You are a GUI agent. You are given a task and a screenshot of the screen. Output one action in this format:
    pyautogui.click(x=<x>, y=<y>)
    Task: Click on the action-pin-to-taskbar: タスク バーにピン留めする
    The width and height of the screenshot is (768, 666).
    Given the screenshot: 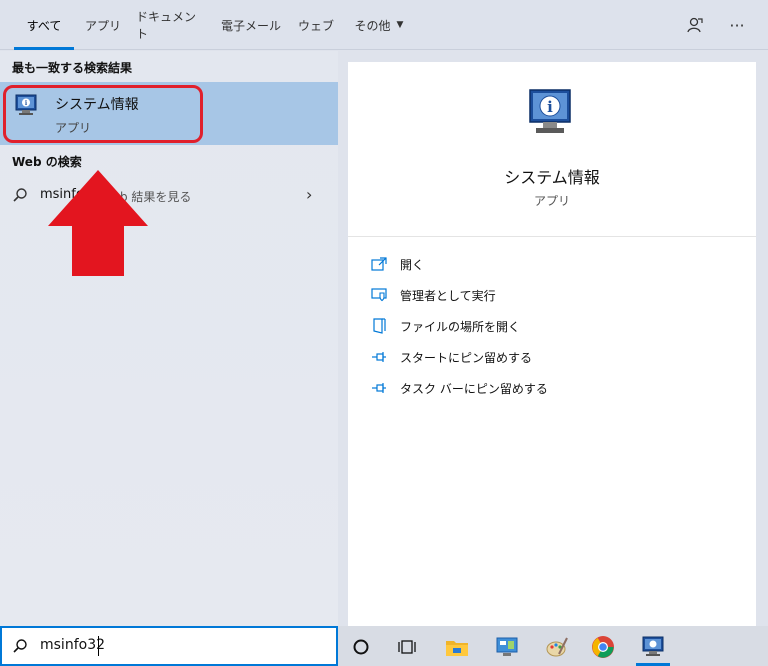 What is the action you would take?
    pyautogui.click(x=555, y=388)
    